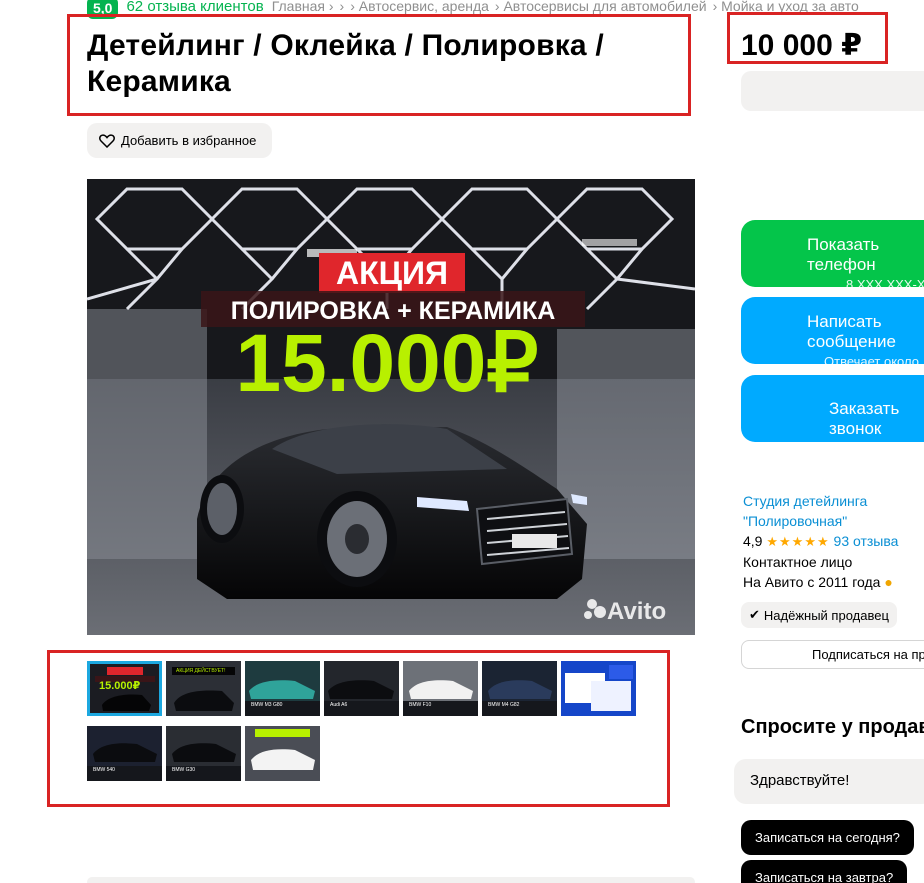 This screenshot has height=883, width=924. Describe the element at coordinates (798, 541) in the screenshot. I see `star-rating-icon: ★★★★★` at that location.